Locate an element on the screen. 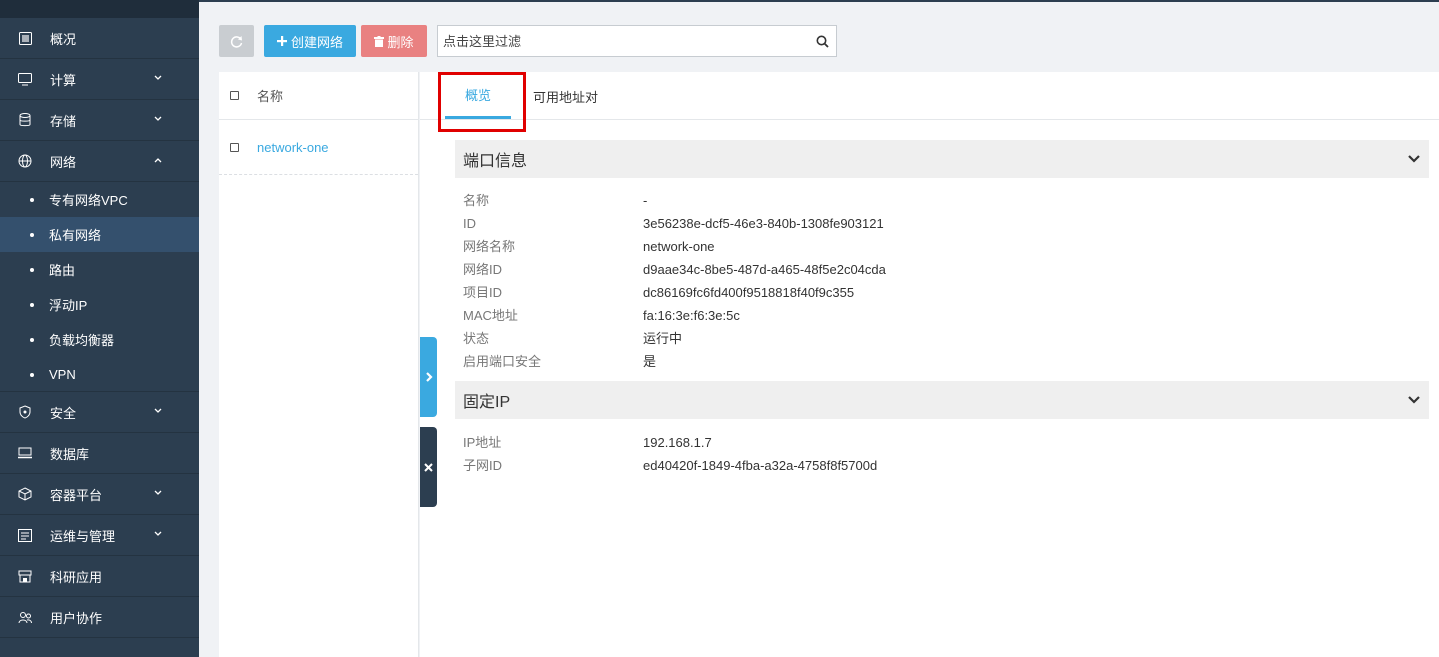 This screenshot has height=657, width=1439. section-title: 端口信息 is located at coordinates (495, 161).